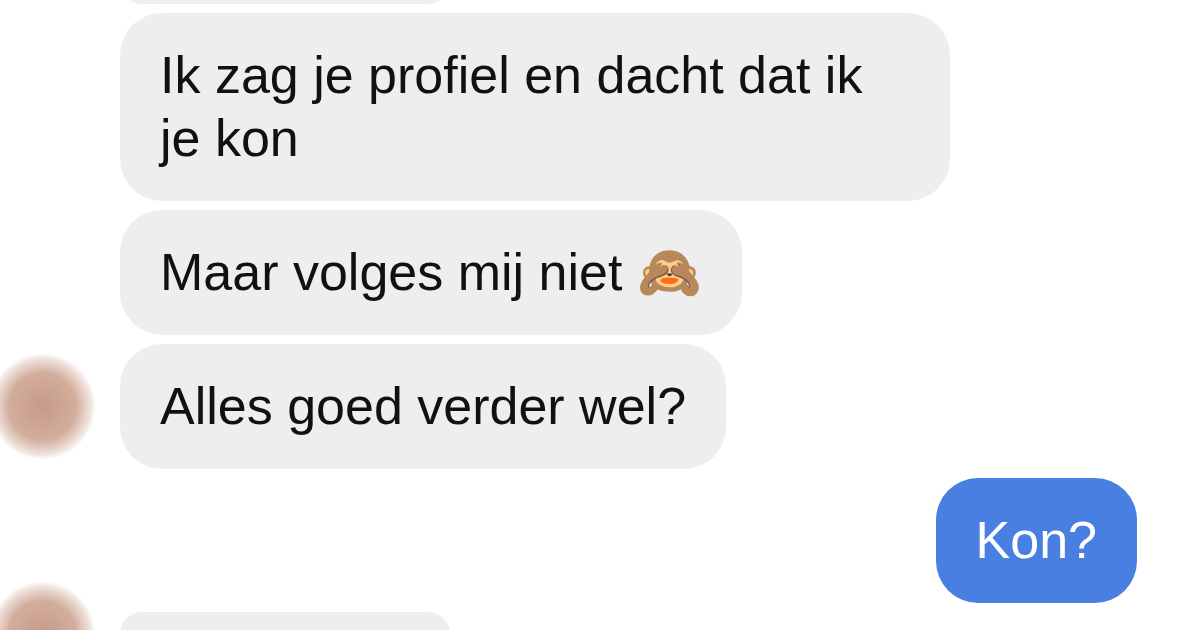  What do you see at coordinates (423, 406) in the screenshot?
I see `received-message: Alles goed verder wel?` at bounding box center [423, 406].